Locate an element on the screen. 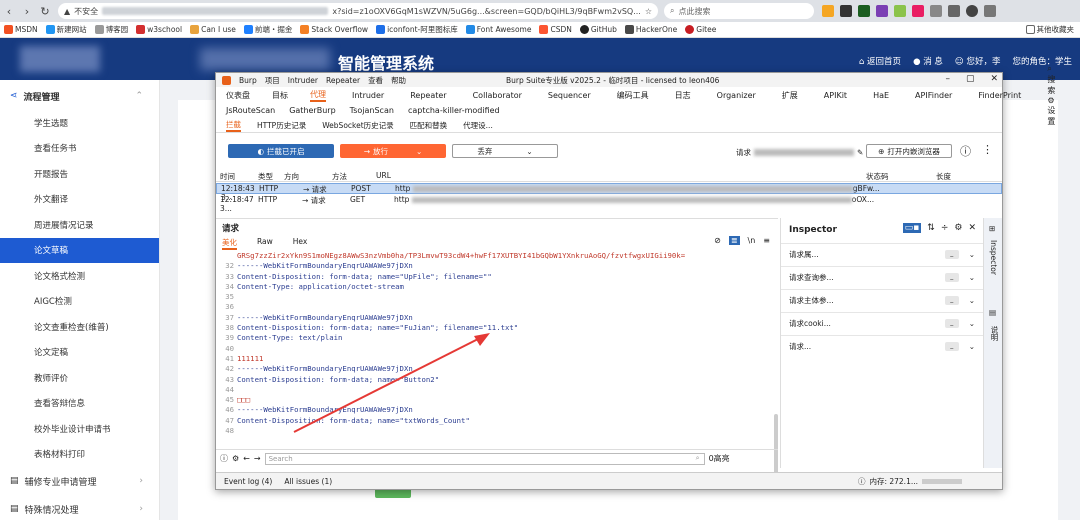 The height and width of the screenshot is (523, 1080). notes-tab-icon: ▤ is located at coordinates (992, 312).